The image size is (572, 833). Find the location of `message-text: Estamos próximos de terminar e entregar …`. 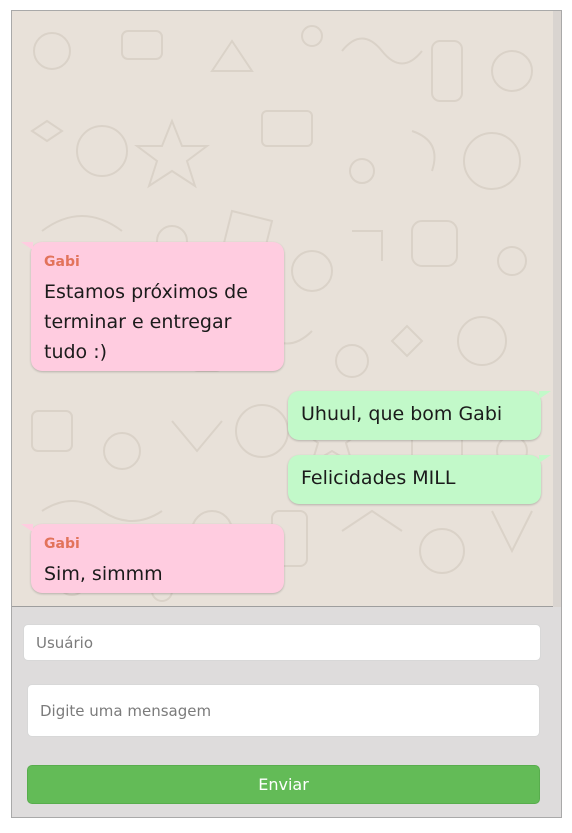

message-text: Estamos próximos de terminar e entregar … is located at coordinates (146, 322).